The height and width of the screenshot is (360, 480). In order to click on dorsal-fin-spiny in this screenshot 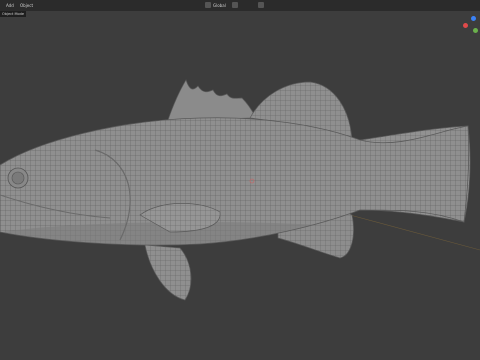, I will do `click(212, 100)`.